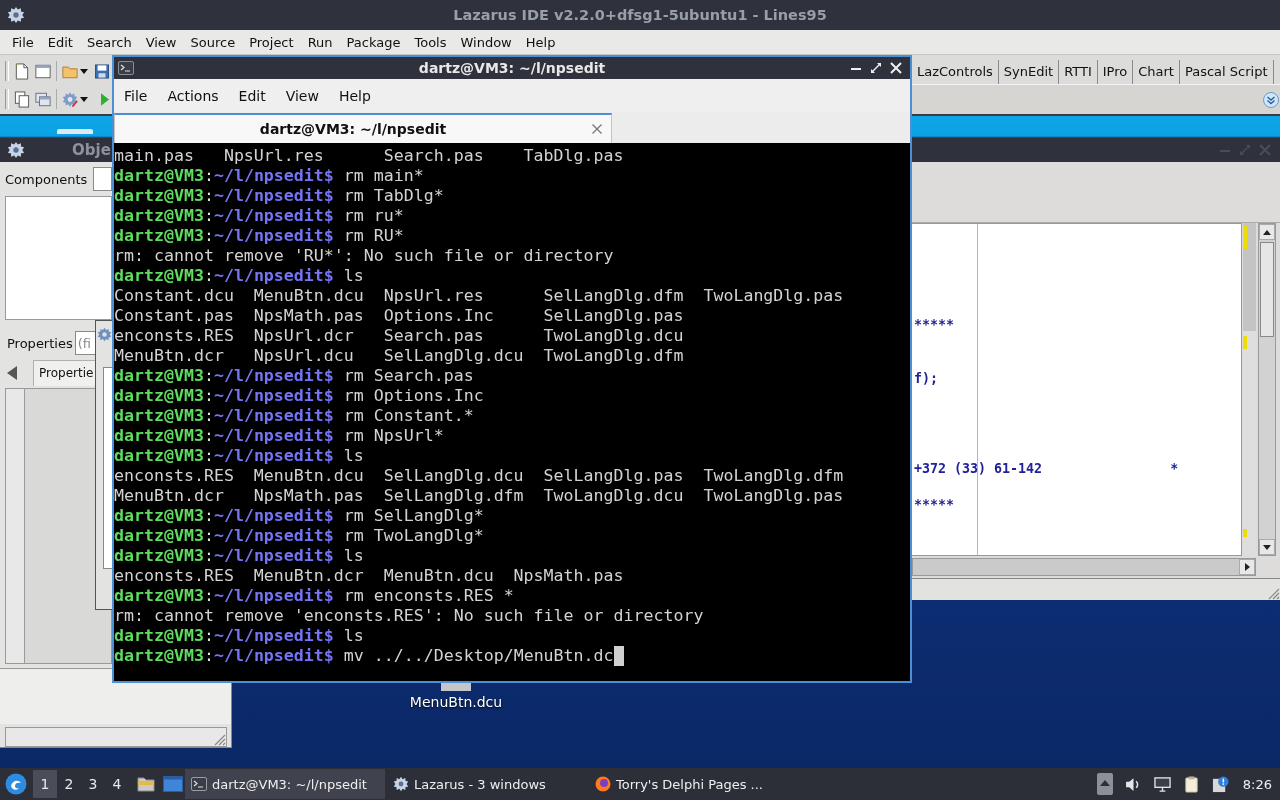  I want to click on scroll-right-button, so click(1247, 567).